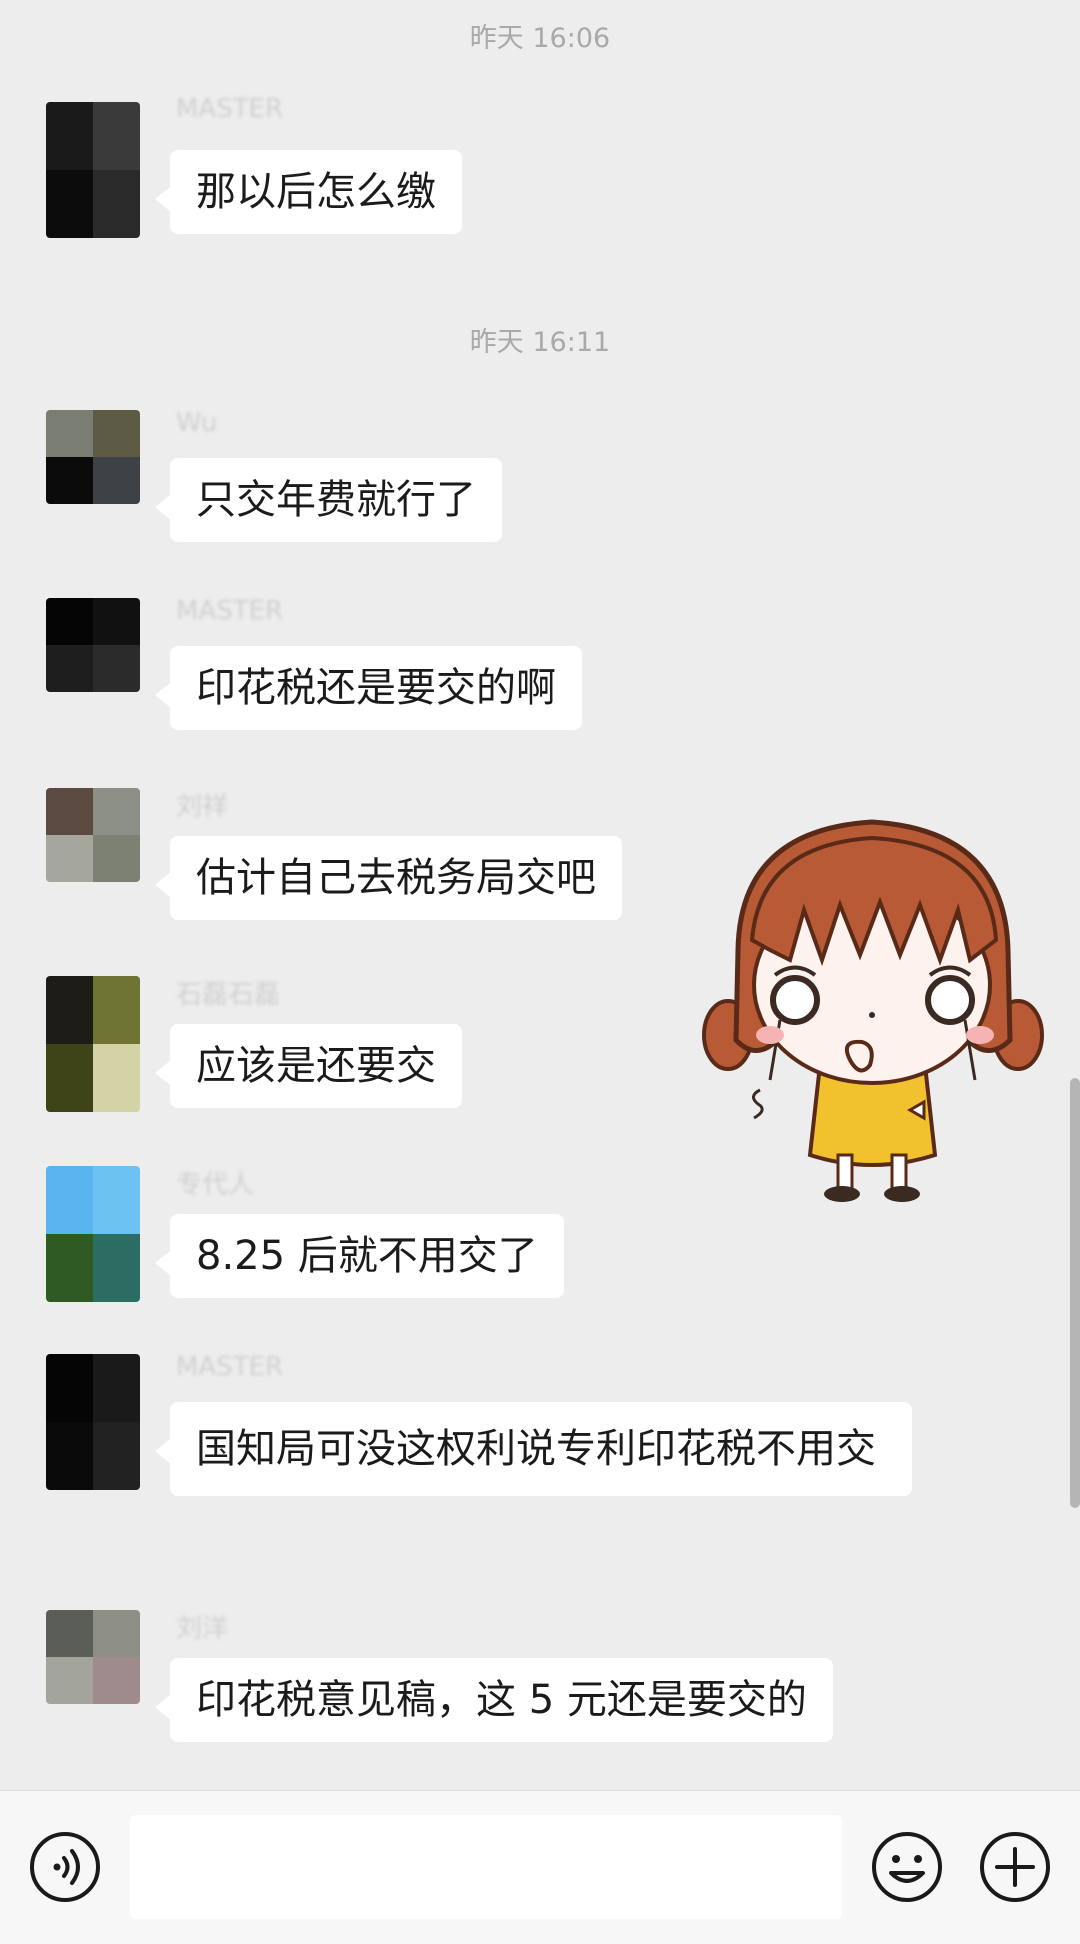 The width and height of the screenshot is (1080, 1944). I want to click on message-bubble: 印花税意见稿，这 5 元还是要交的, so click(494, 1700).